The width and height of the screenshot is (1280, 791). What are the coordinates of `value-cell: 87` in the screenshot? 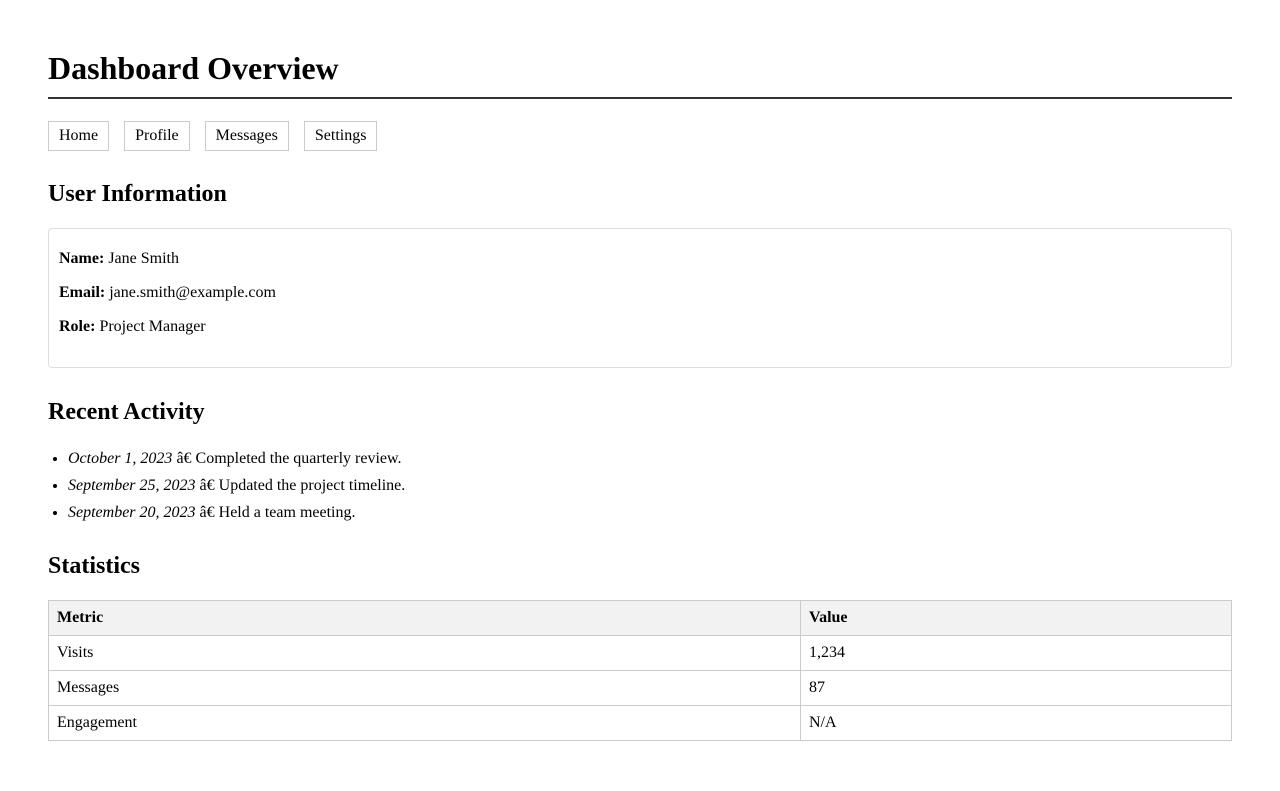 It's located at (1016, 688).